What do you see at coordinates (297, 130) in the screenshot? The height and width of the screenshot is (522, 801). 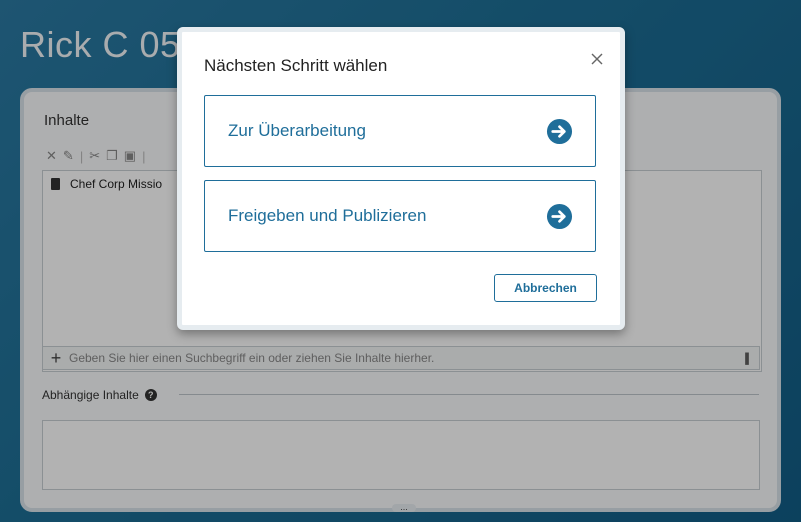 I see `choice-label: Zur Überarbeitung` at bounding box center [297, 130].